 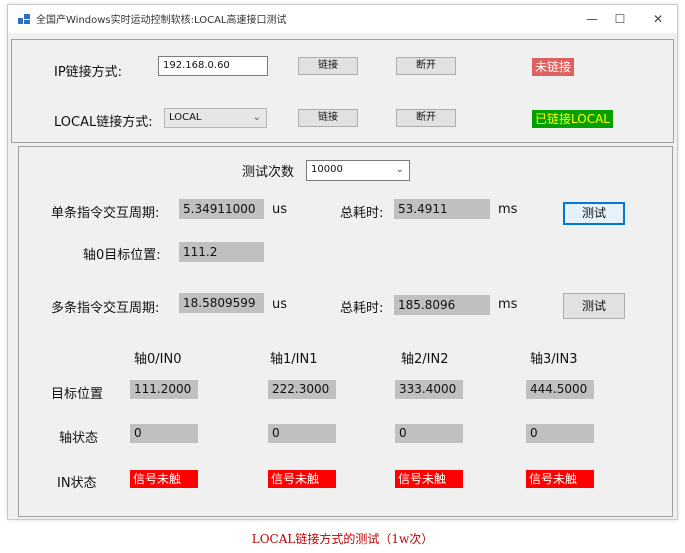 I want to click on local-status-badge: 已链接LOCAL, so click(x=572, y=119).